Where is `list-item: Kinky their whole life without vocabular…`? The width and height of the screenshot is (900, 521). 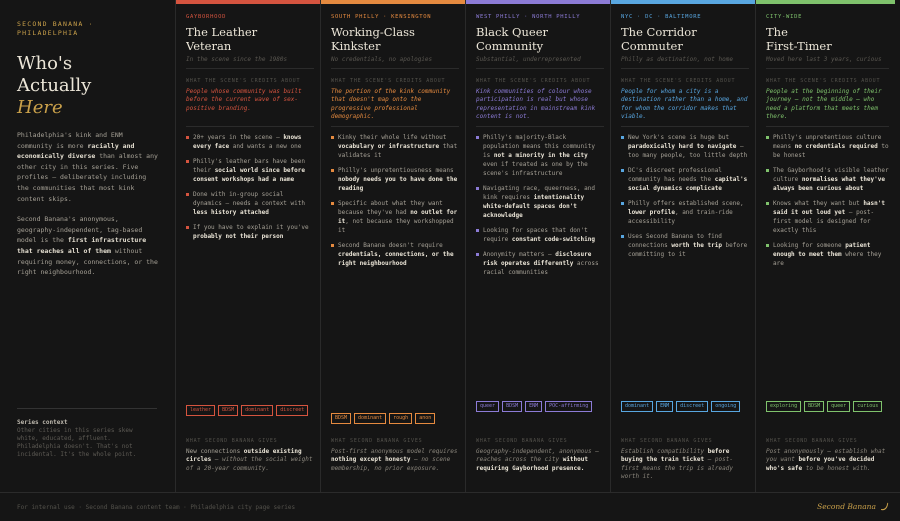
list-item: Kinky their whole life without vocabular… is located at coordinates (395, 146).